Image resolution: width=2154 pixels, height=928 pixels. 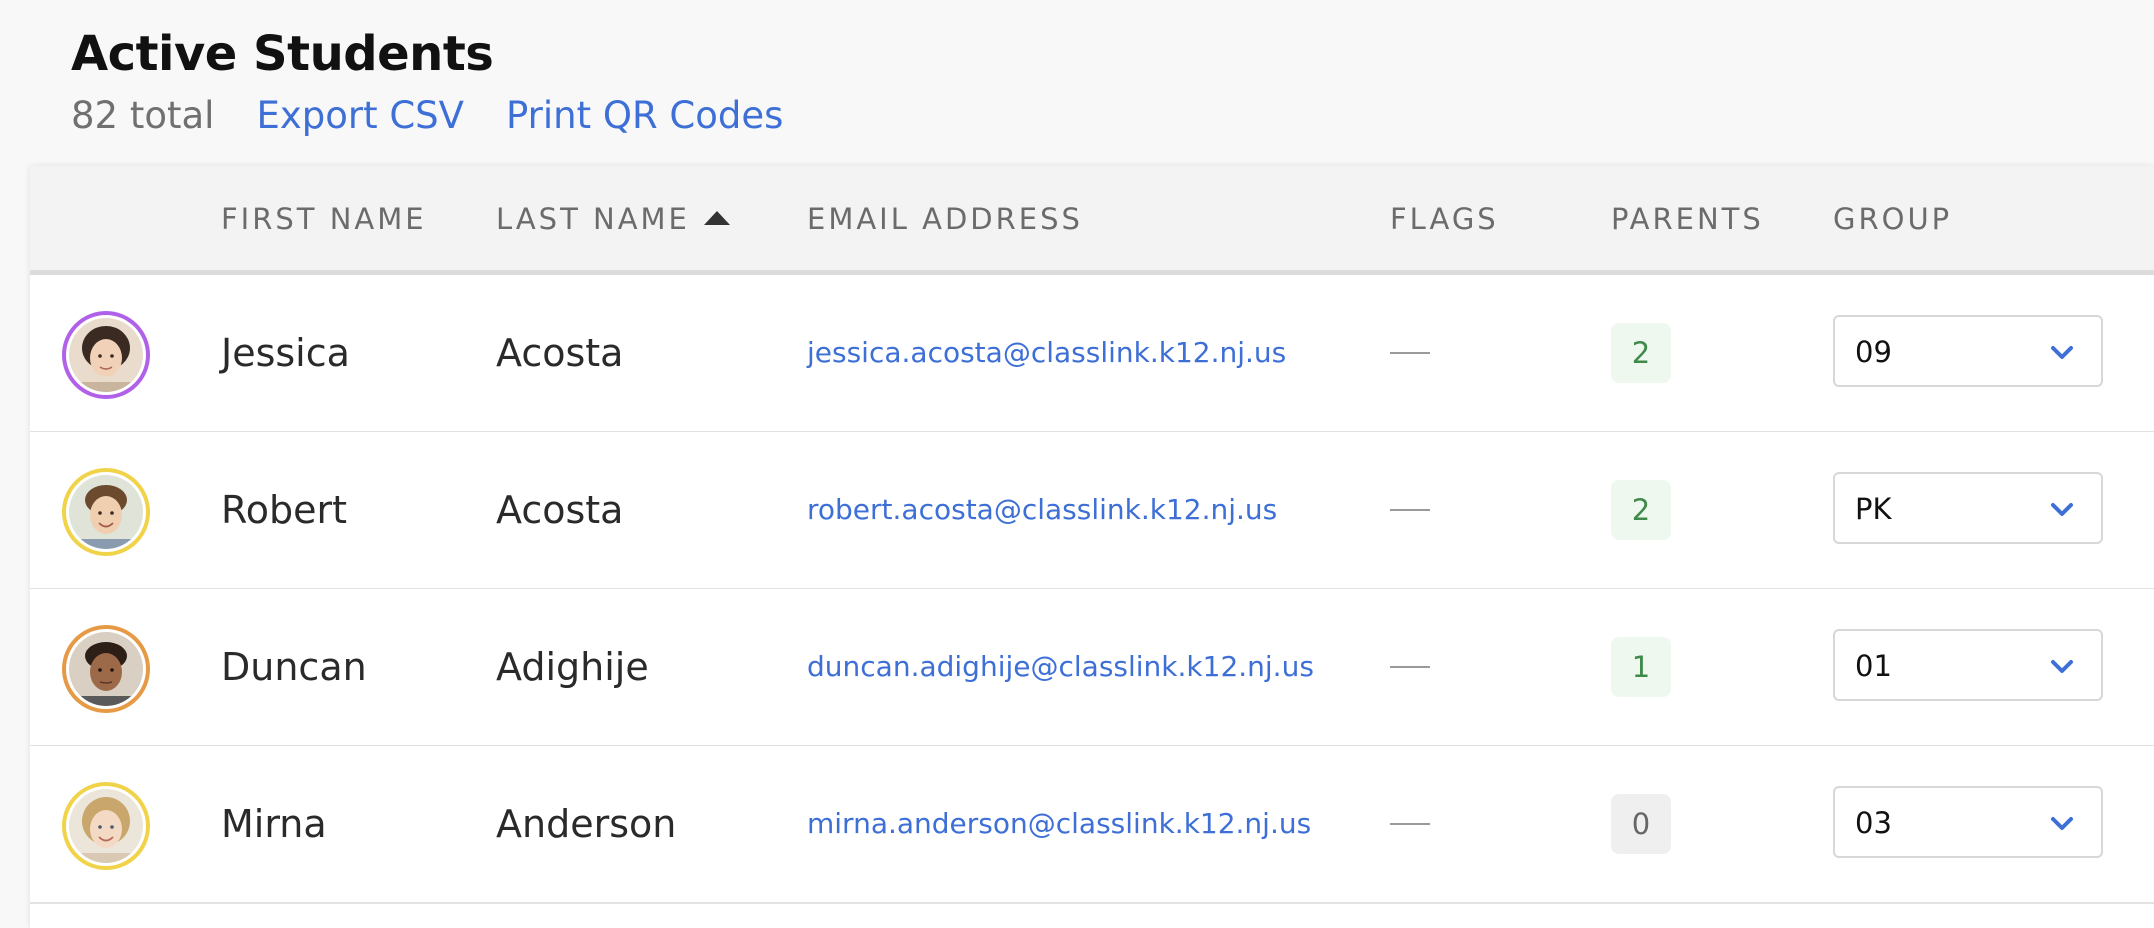 I want to click on email-link: mirna.anderson@classlink.k12.nj.us, so click(x=1059, y=824).